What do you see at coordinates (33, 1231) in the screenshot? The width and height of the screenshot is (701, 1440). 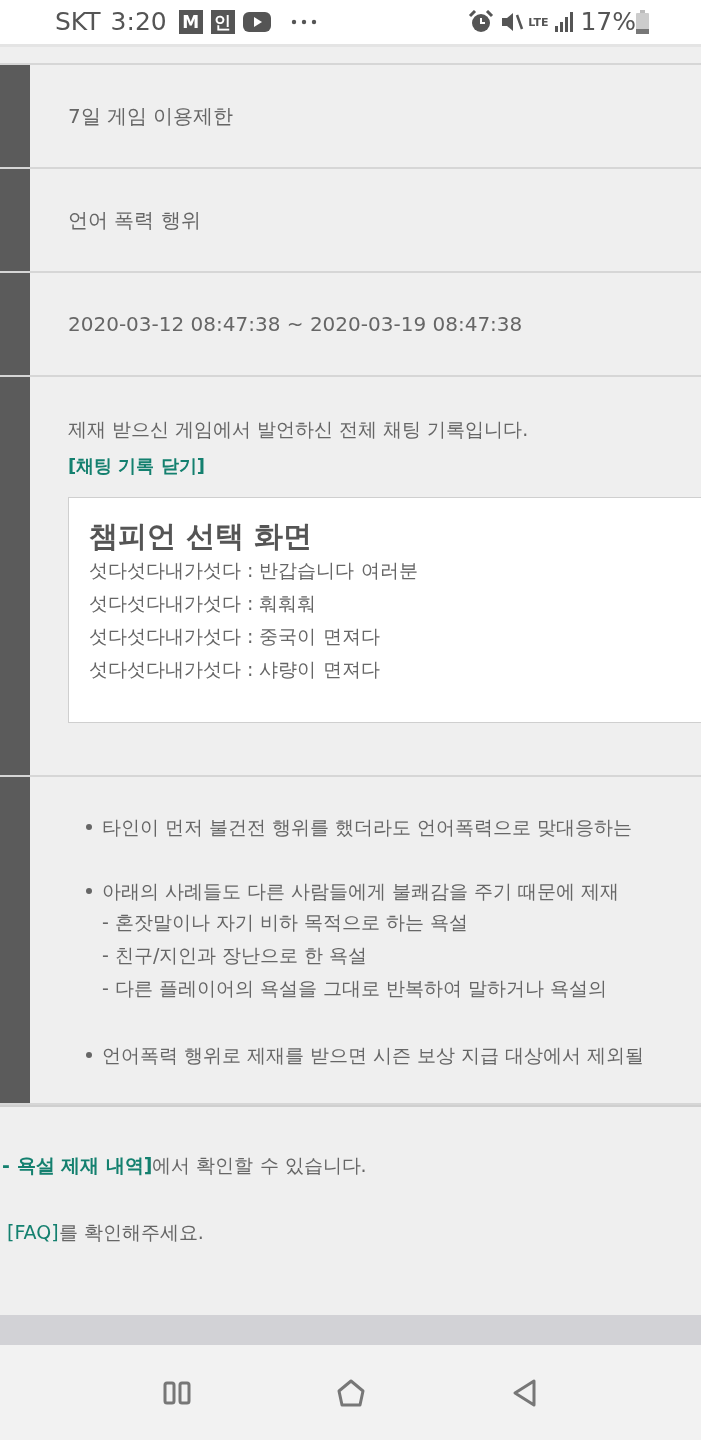 I see `footer-link: [FAQ]` at bounding box center [33, 1231].